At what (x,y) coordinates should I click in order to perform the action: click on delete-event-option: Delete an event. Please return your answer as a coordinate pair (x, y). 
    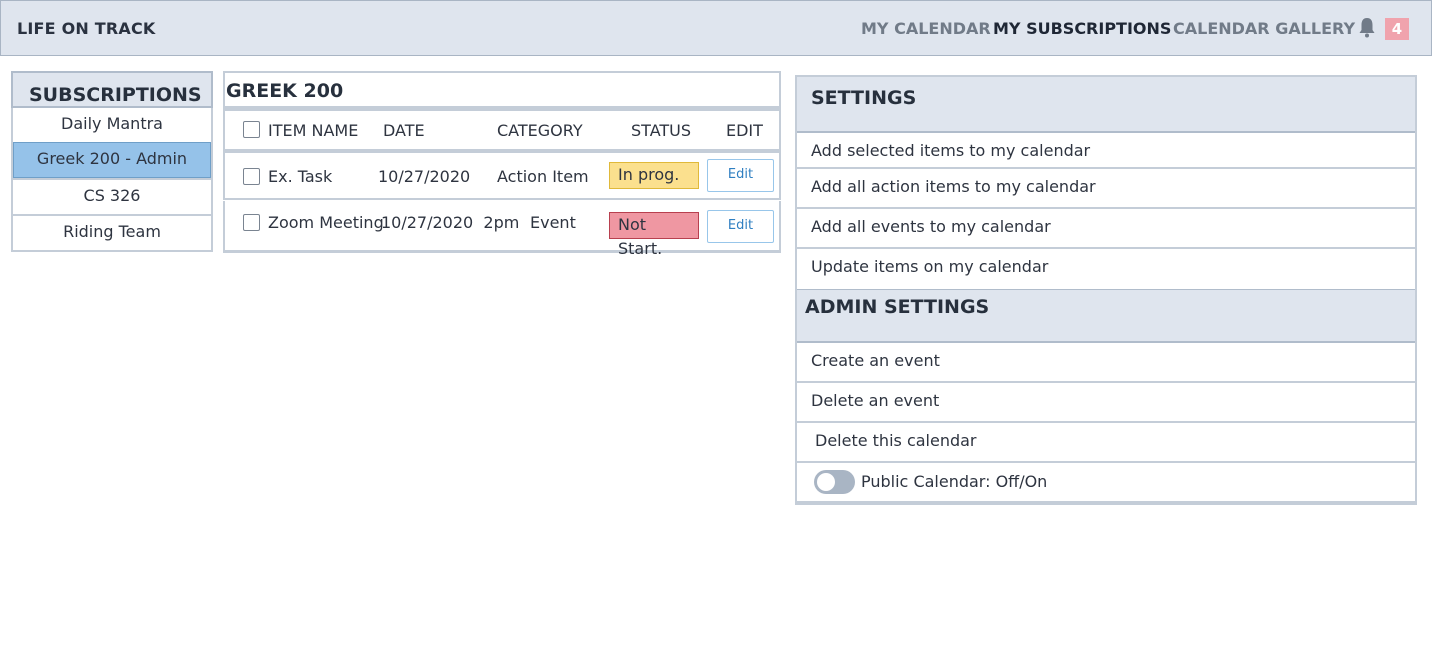
    Looking at the image, I should click on (1106, 403).